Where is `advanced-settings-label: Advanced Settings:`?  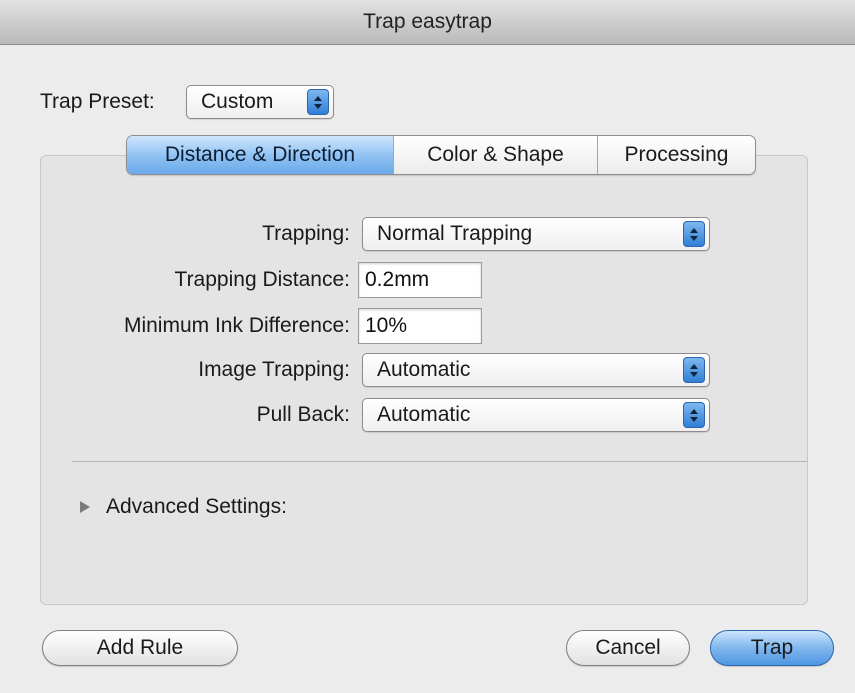
advanced-settings-label: Advanced Settings: is located at coordinates (196, 506).